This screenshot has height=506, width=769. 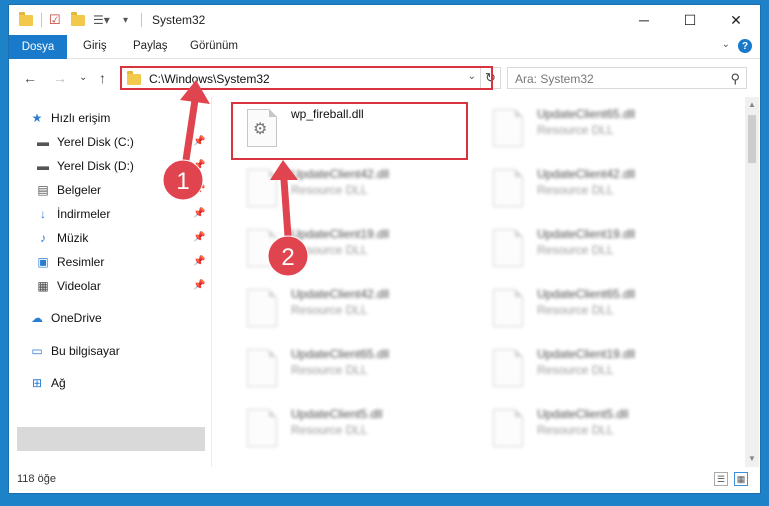 I want to click on recent-locations-button: ⌄, so click(x=83, y=77).